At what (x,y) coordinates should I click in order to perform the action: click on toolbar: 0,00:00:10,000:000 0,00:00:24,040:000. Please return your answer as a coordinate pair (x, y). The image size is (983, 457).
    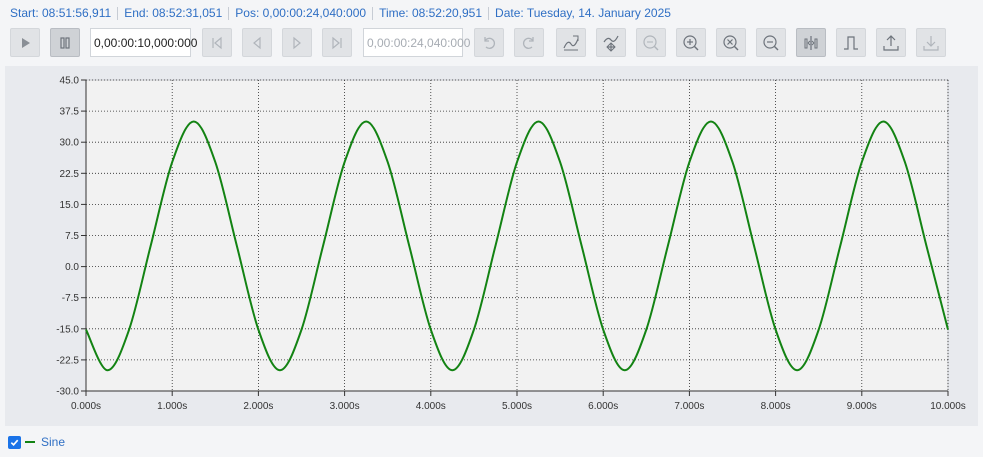
    Looking at the image, I should click on (491, 42).